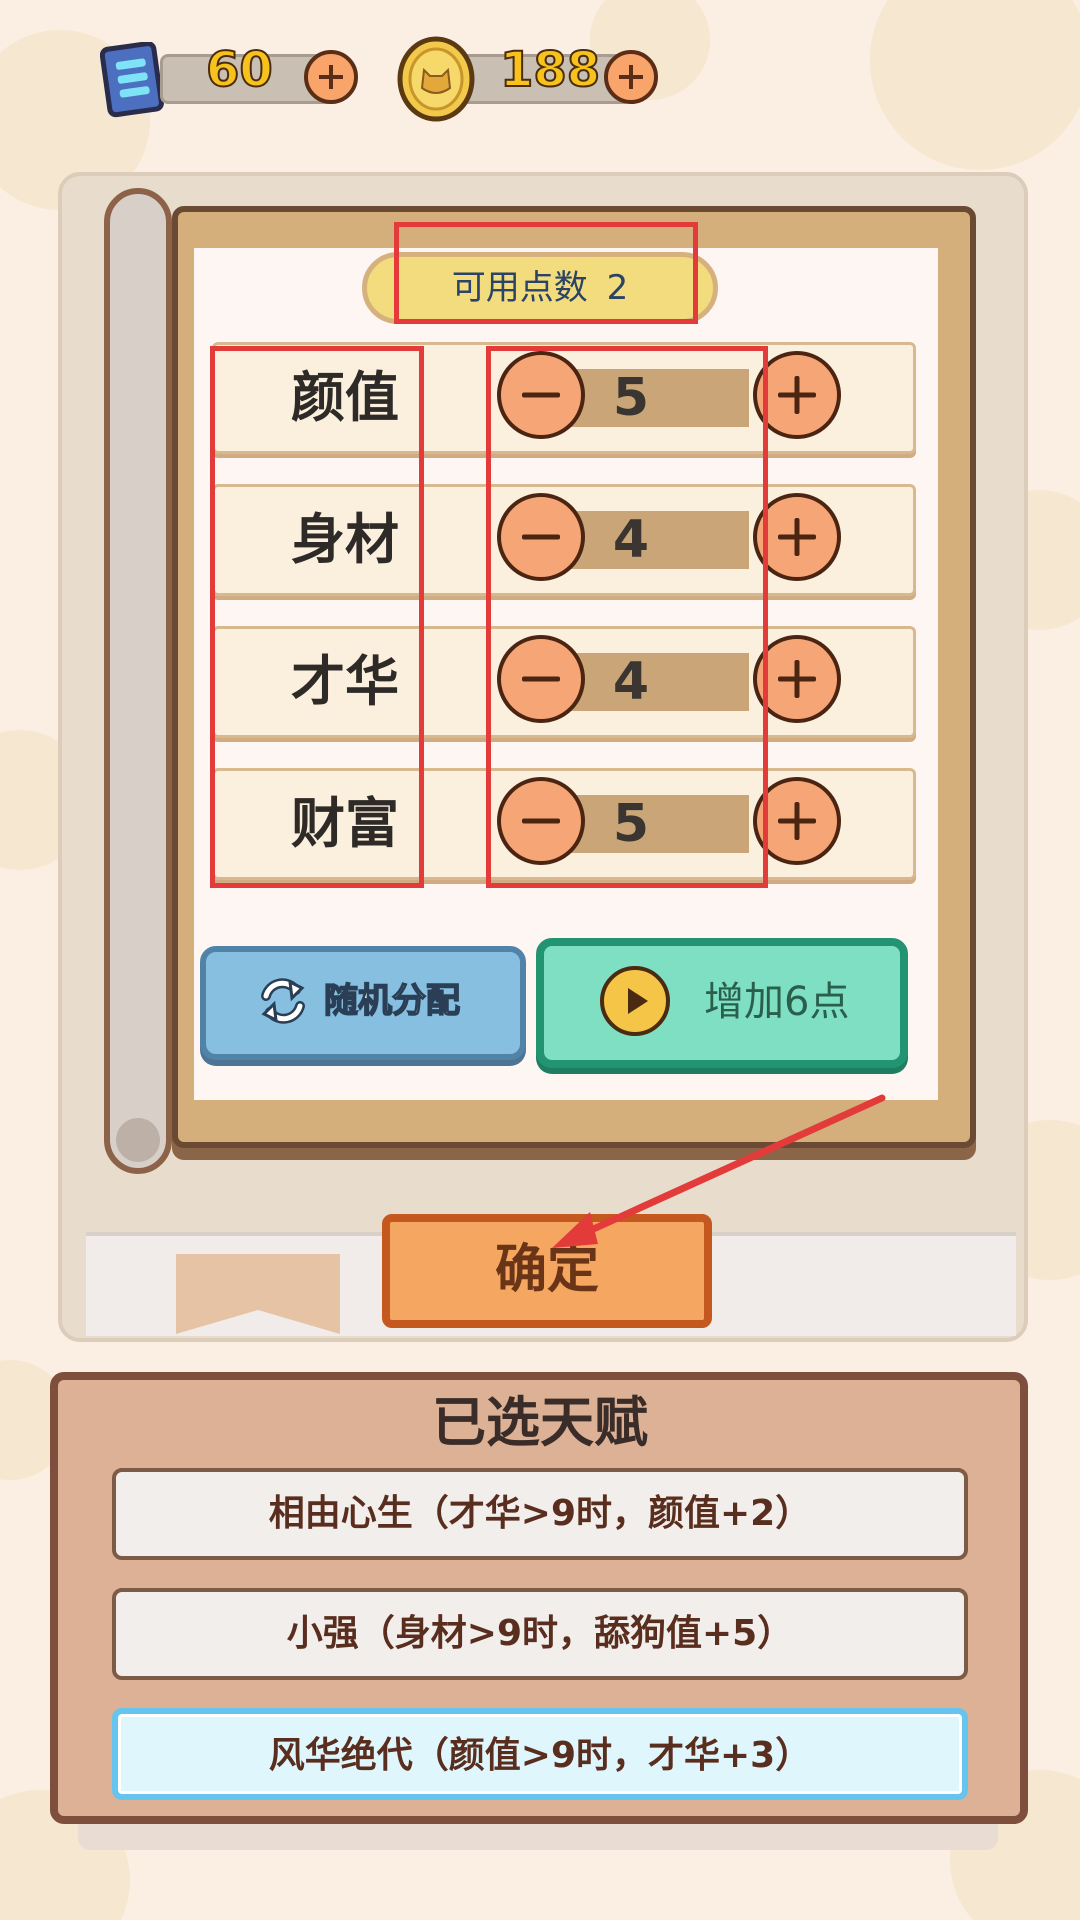  What do you see at coordinates (258, 1294) in the screenshot?
I see `bookmark-ribbon` at bounding box center [258, 1294].